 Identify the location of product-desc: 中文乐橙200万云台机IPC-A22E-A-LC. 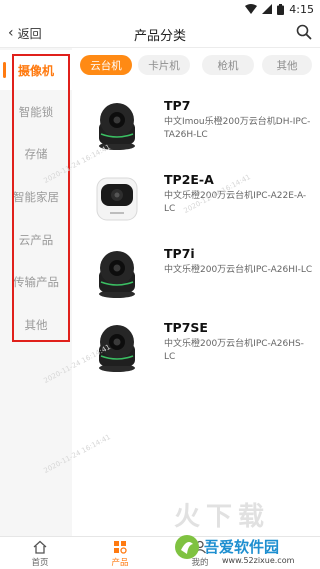
(235, 202).